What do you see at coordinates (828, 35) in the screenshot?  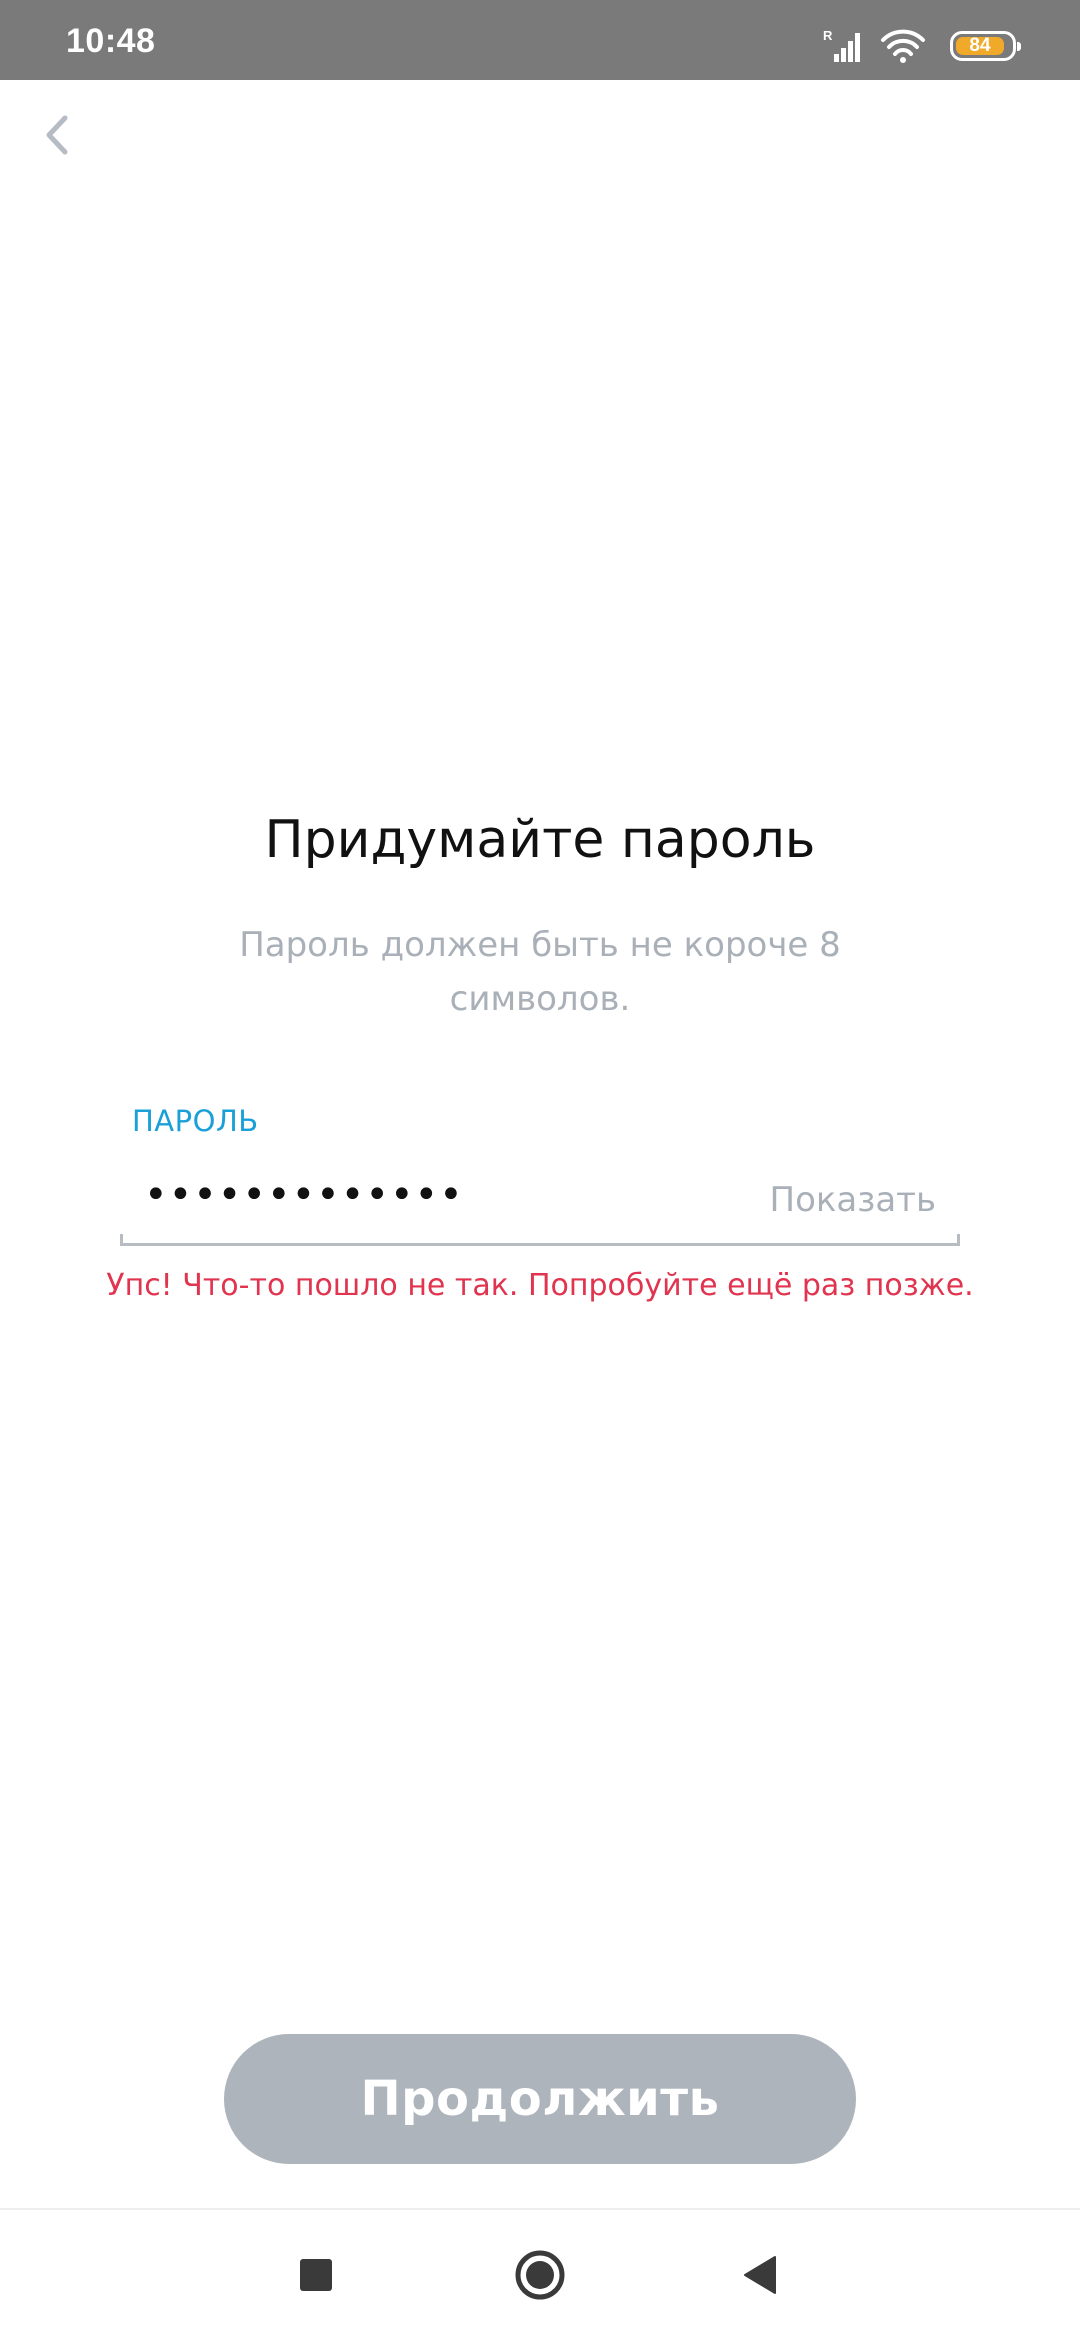 I see `signal-roaming-badge: R` at bounding box center [828, 35].